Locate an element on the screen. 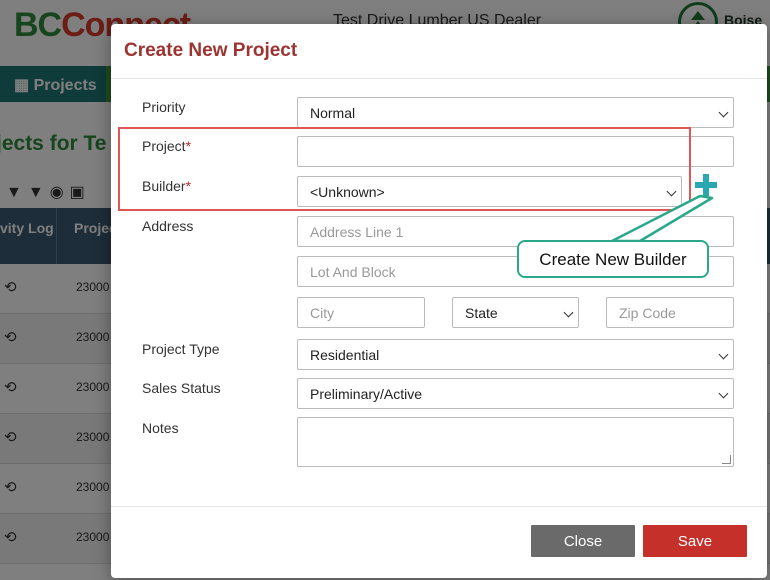  callout-pointer-icon is located at coordinates (662, 218).